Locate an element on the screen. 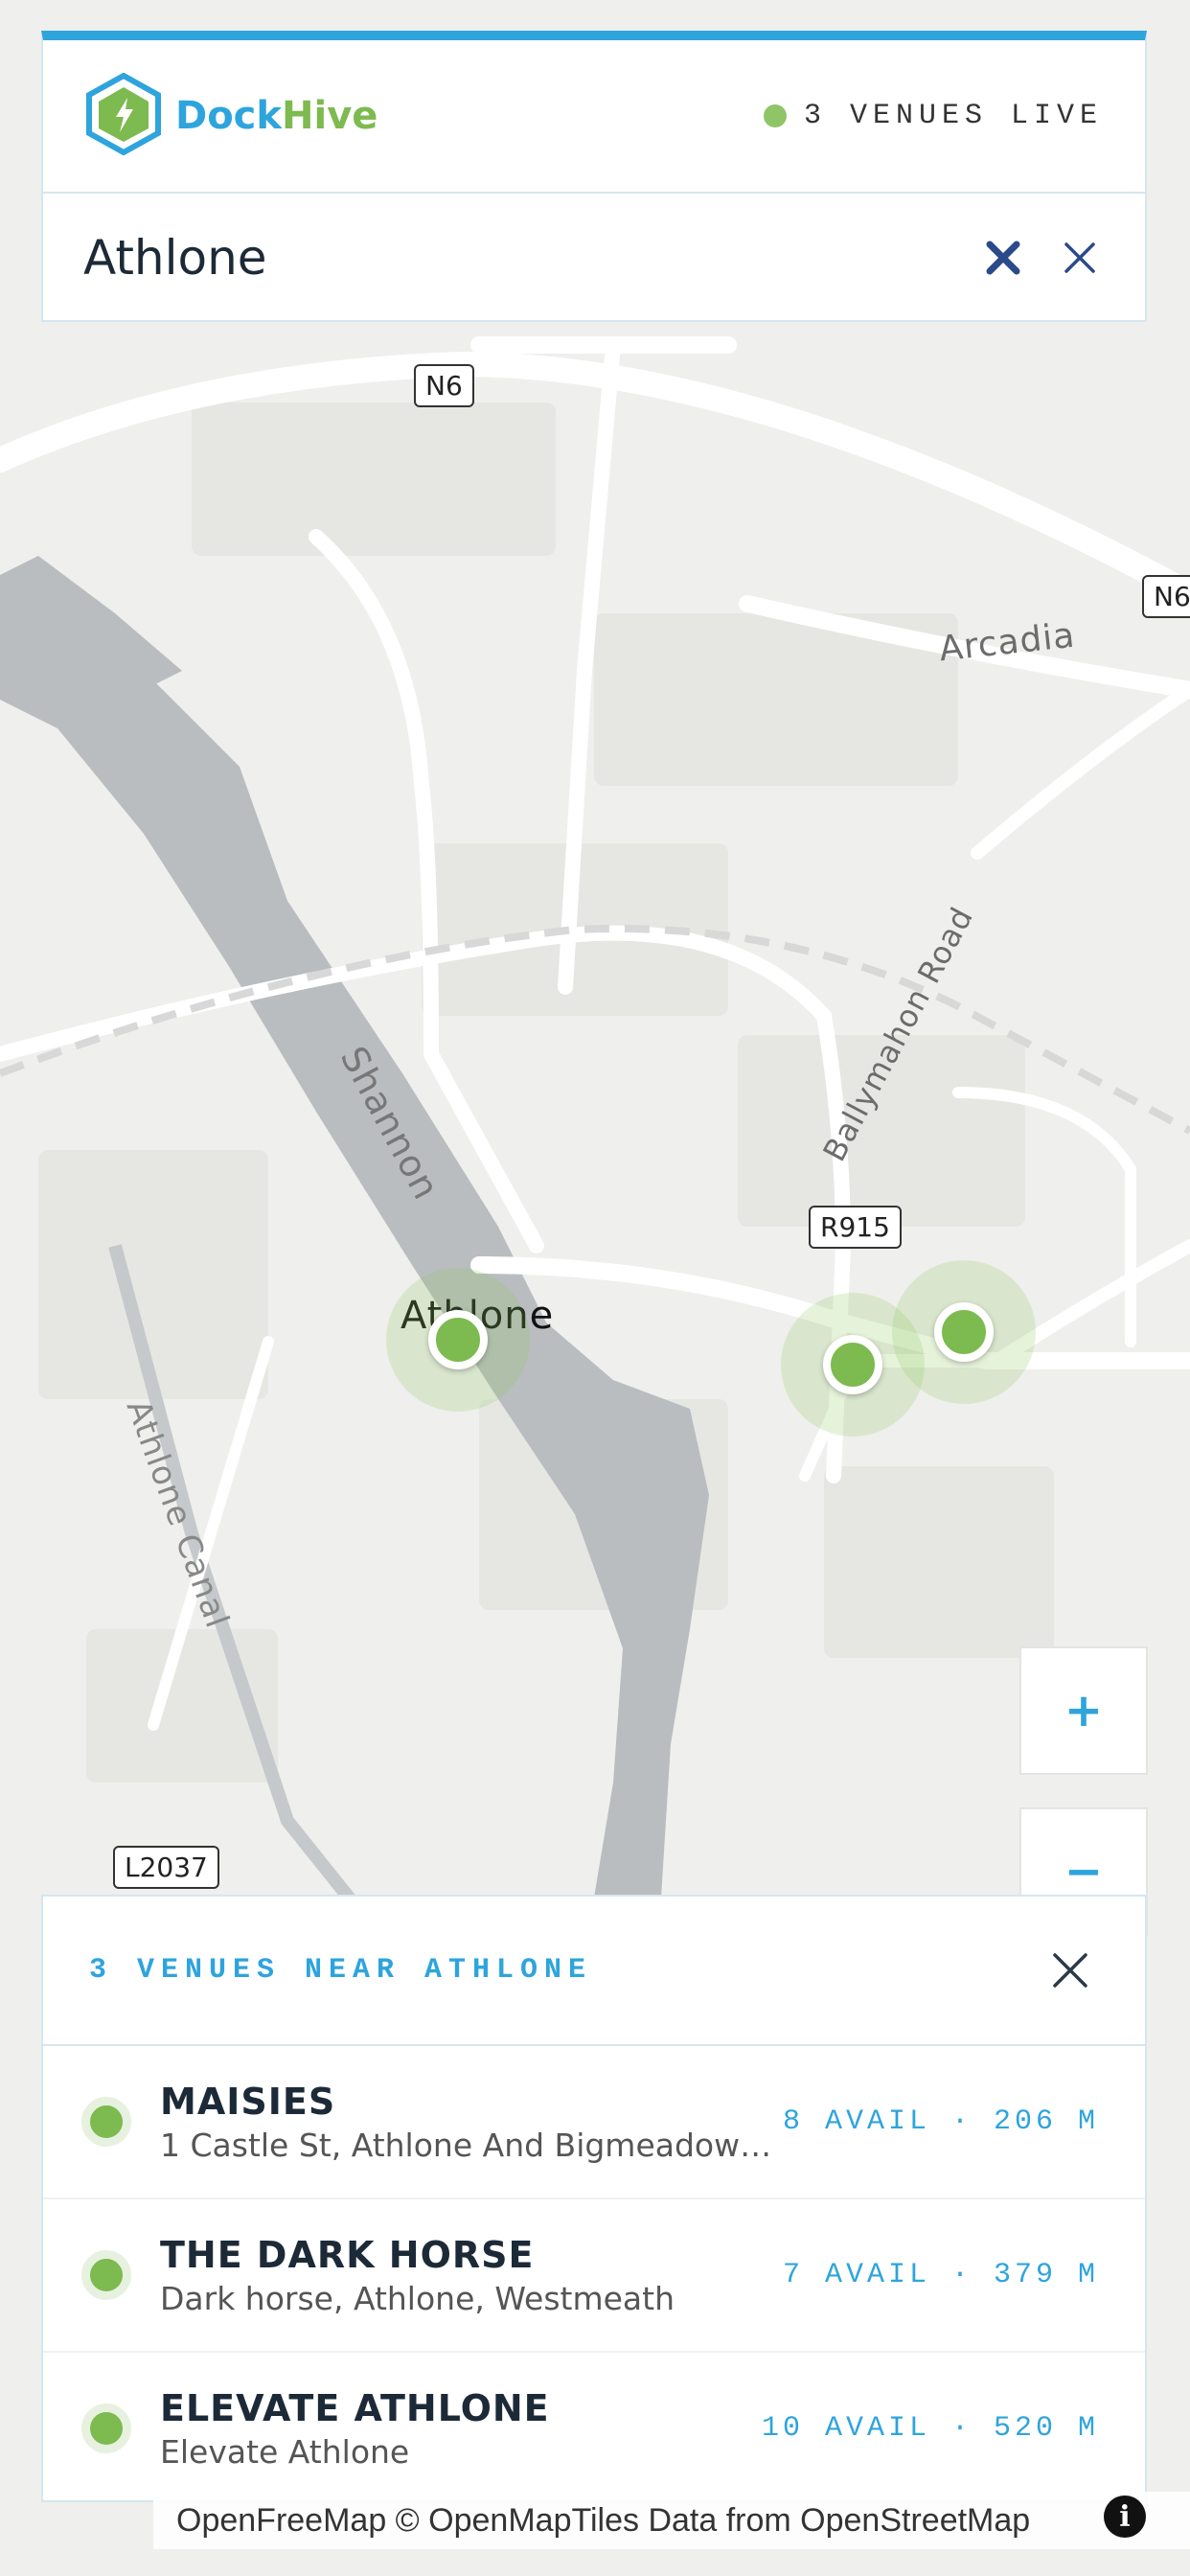  road-shield-n6-east: N6 is located at coordinates (1166, 596).